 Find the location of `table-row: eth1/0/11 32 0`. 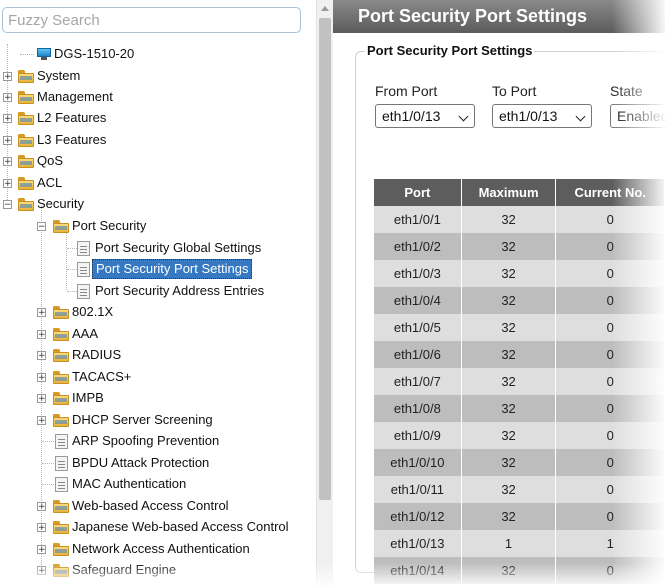

table-row: eth1/0/11 32 0 is located at coordinates (519, 489).